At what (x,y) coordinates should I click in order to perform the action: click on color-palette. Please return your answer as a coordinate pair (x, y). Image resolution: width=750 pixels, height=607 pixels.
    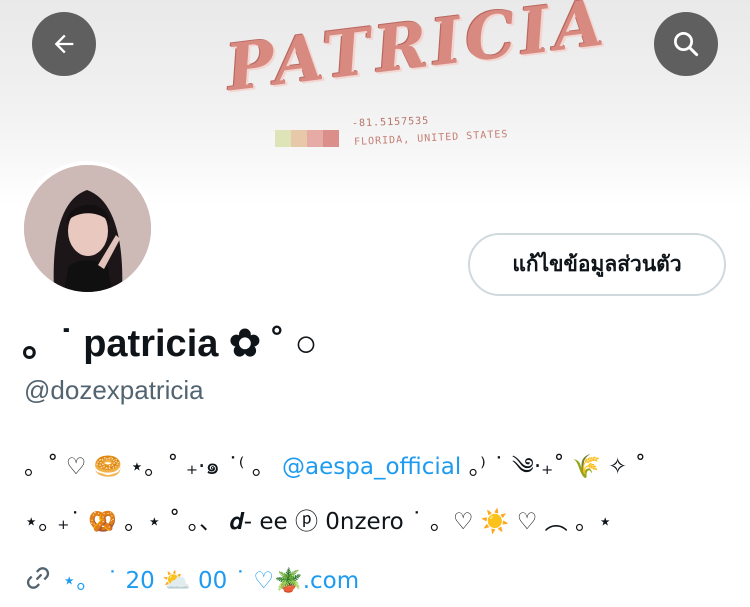
    Looking at the image, I should click on (307, 138).